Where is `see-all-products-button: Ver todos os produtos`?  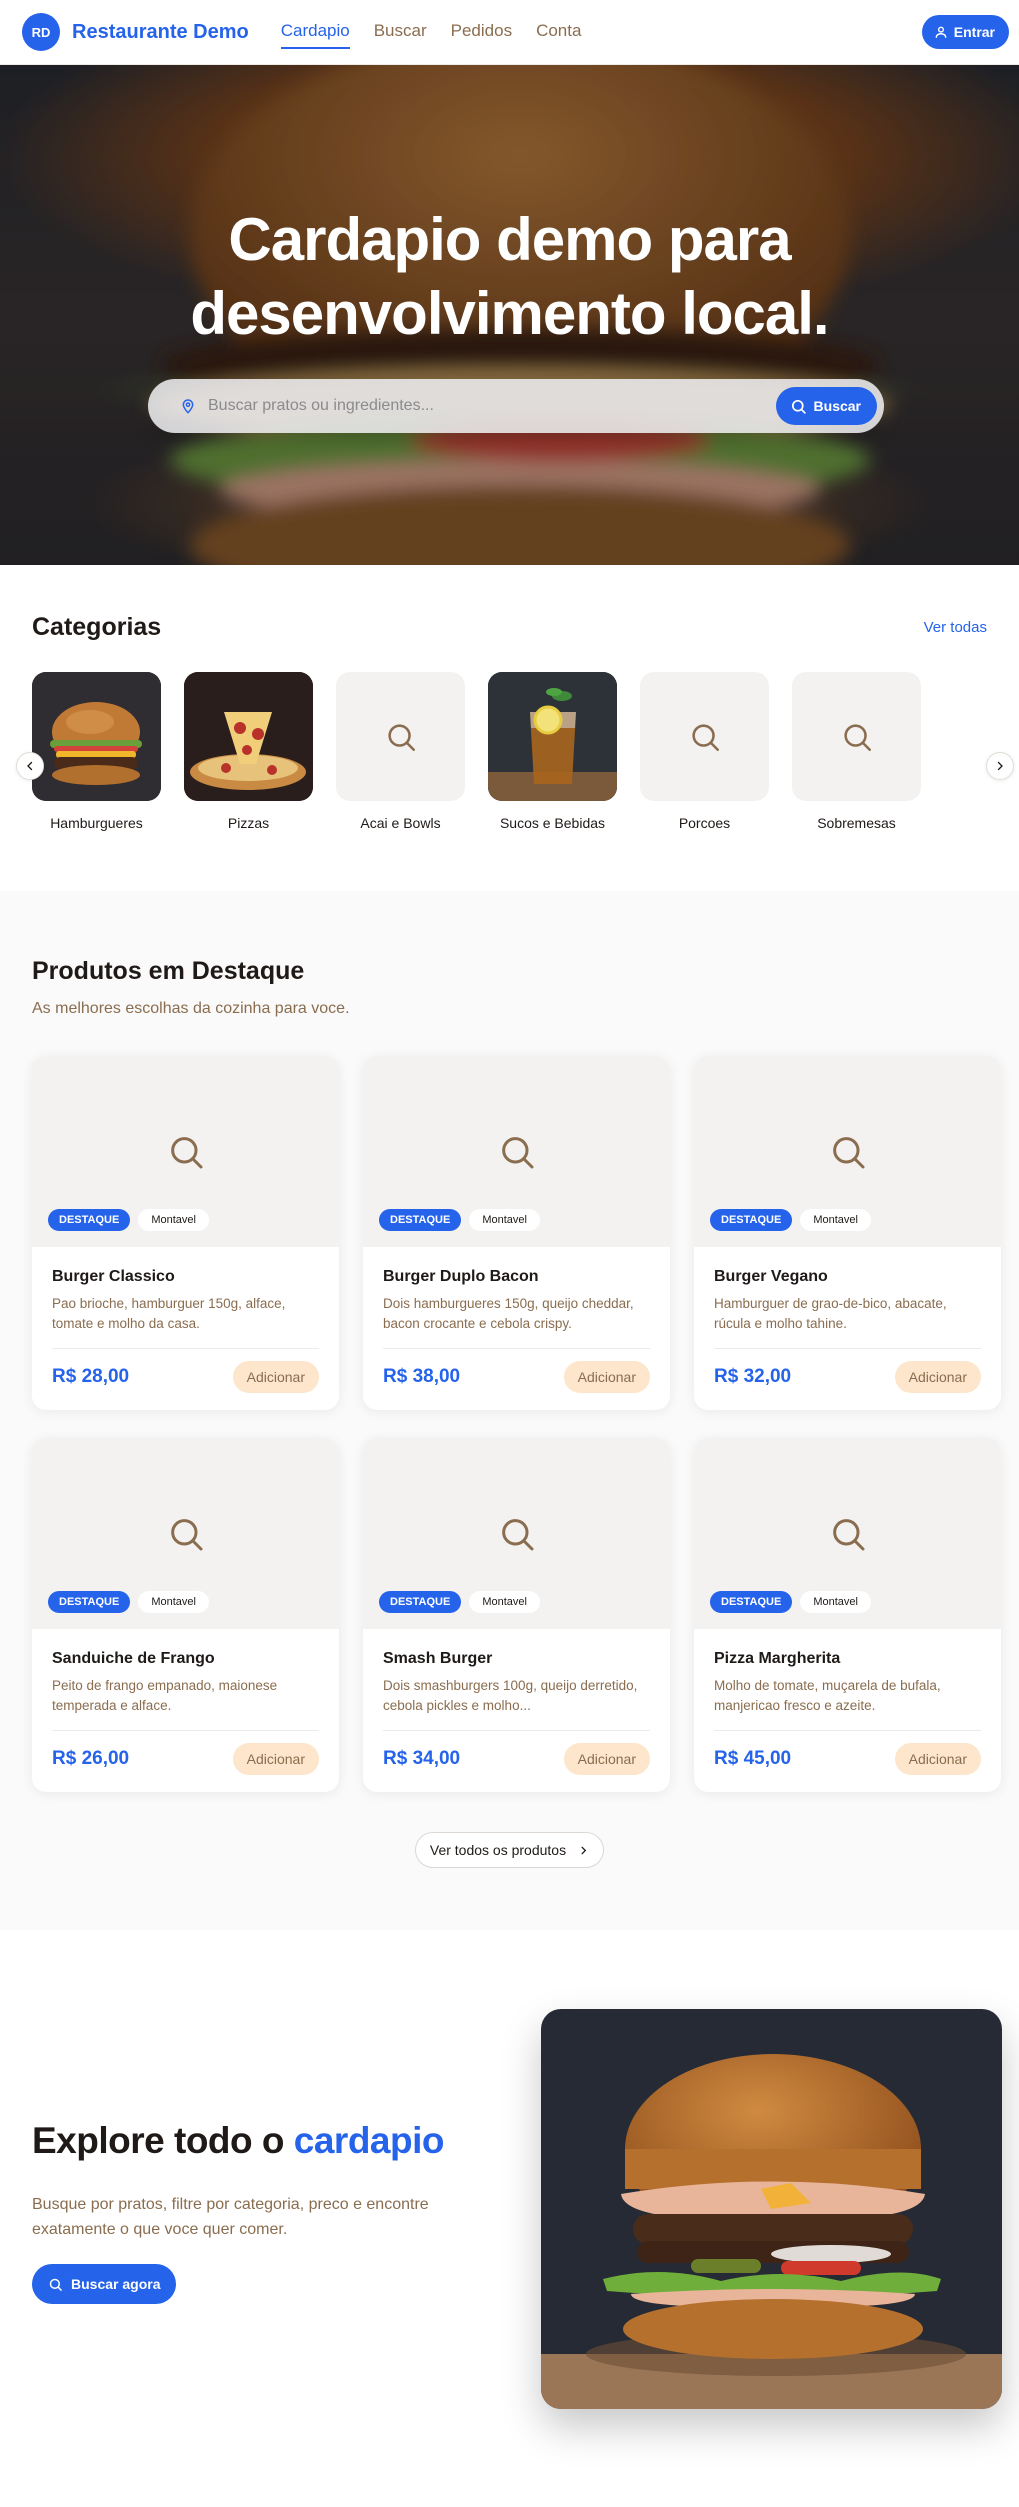 see-all-products-button: Ver todos os produtos is located at coordinates (509, 1850).